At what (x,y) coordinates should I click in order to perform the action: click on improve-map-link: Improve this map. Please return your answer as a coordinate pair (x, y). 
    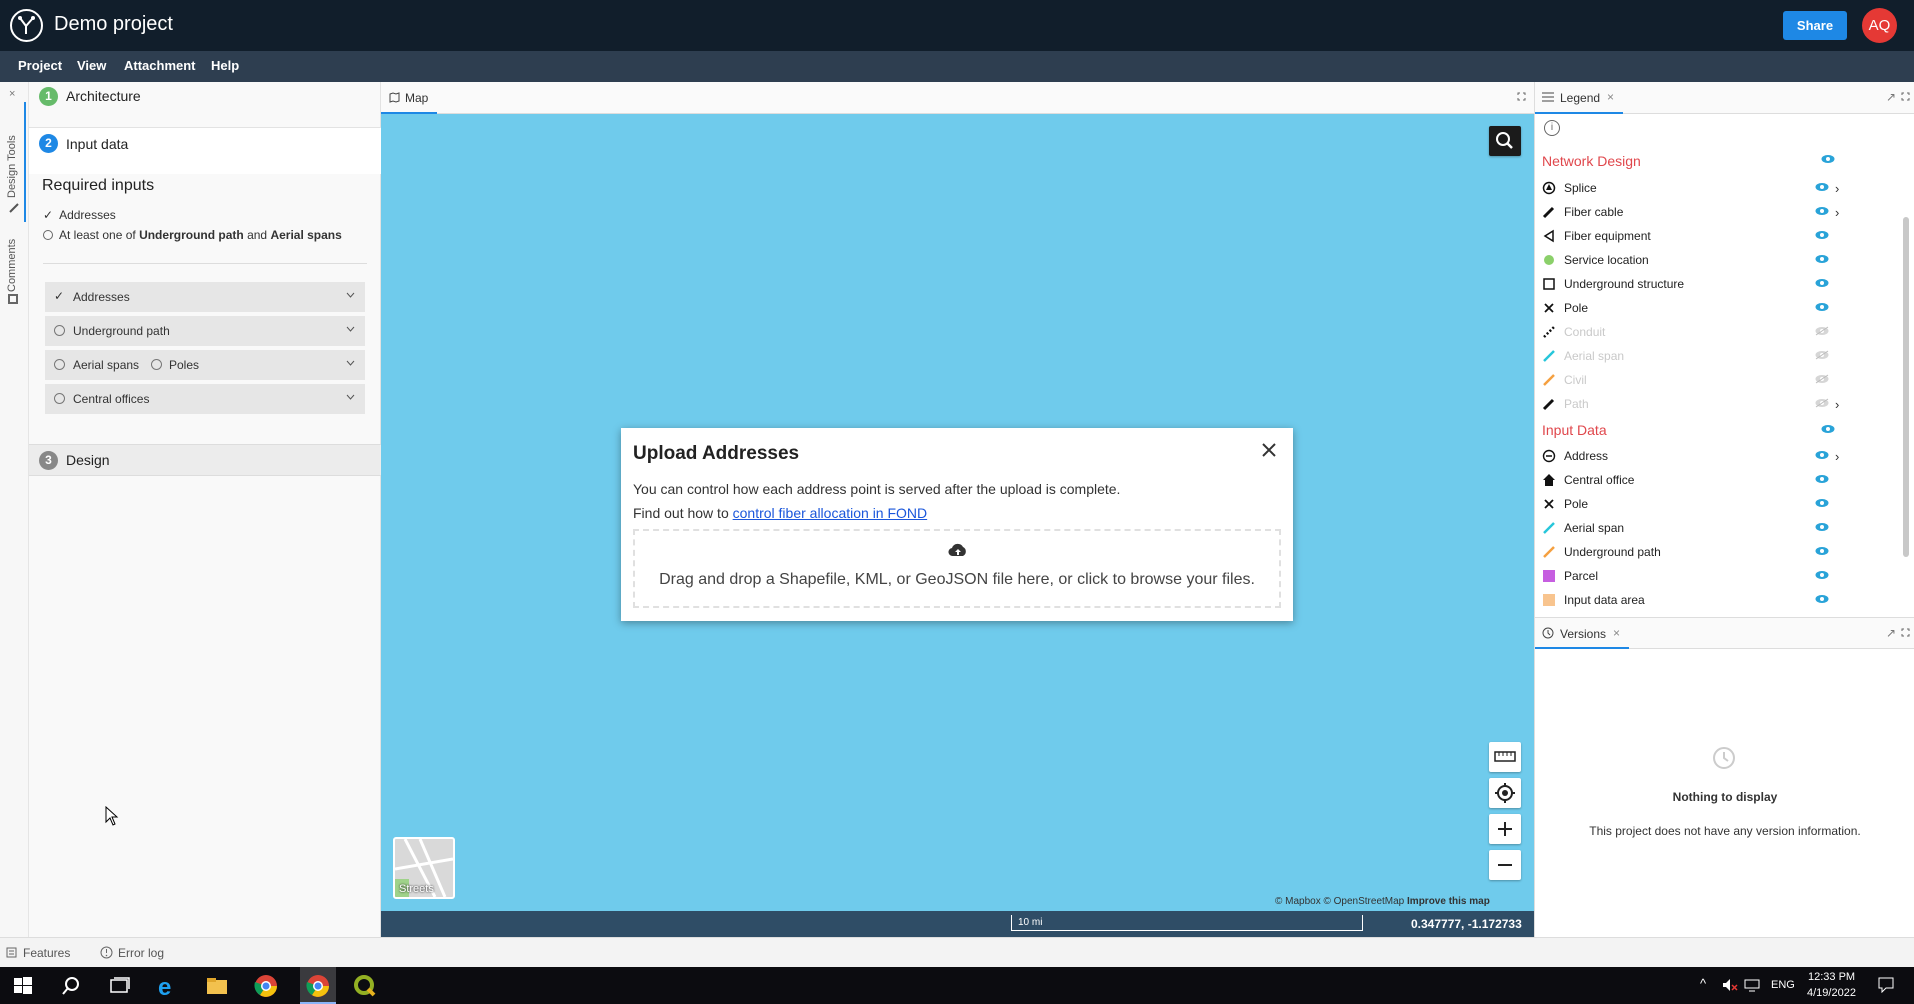
    Looking at the image, I should click on (1448, 901).